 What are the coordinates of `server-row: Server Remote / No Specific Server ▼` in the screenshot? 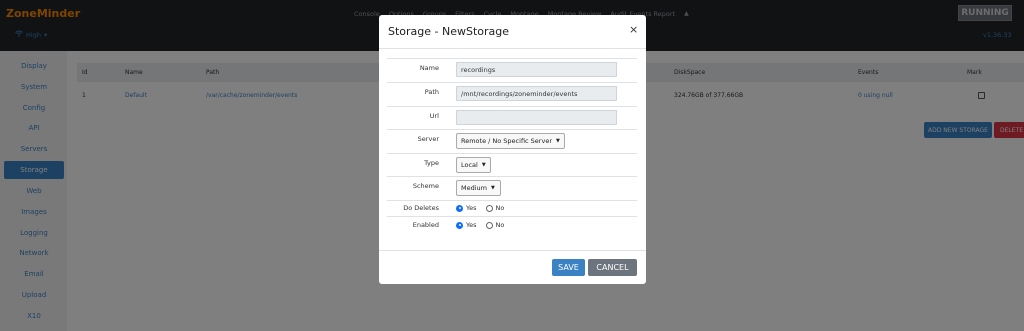 It's located at (512, 141).